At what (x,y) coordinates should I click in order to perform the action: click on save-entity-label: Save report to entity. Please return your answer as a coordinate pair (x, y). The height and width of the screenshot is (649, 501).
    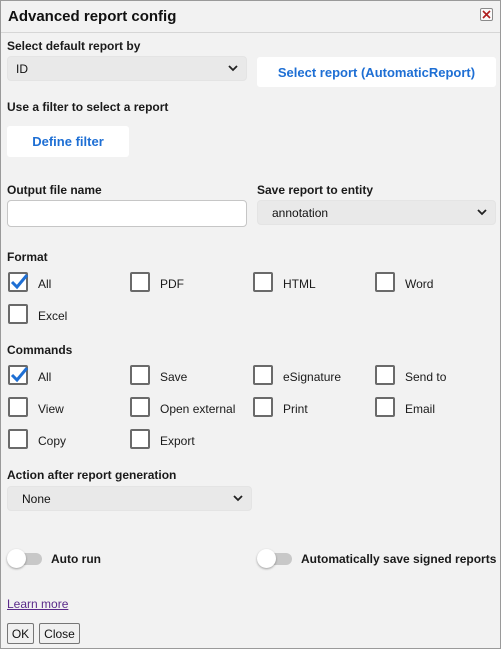
    Looking at the image, I should click on (315, 190).